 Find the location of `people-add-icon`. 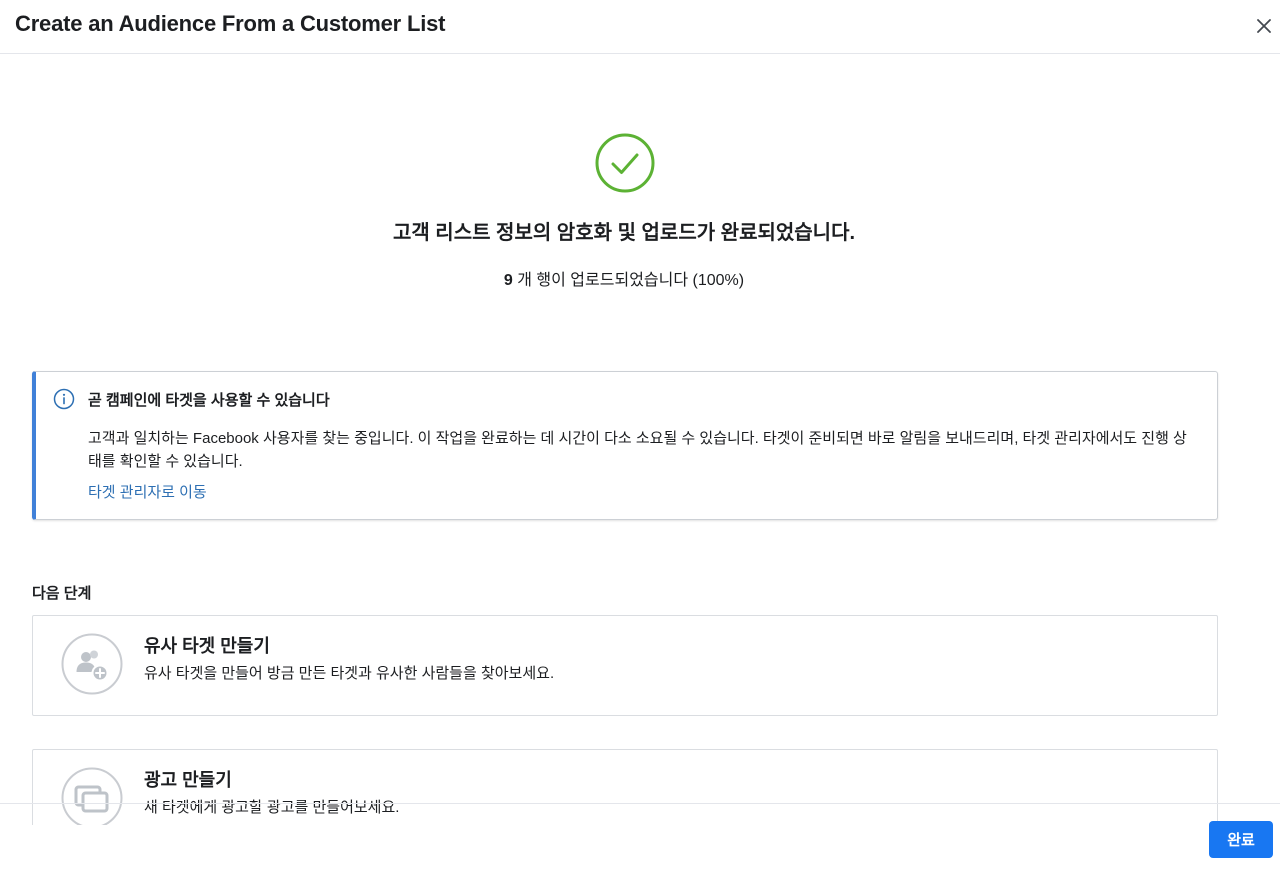

people-add-icon is located at coordinates (92, 664).